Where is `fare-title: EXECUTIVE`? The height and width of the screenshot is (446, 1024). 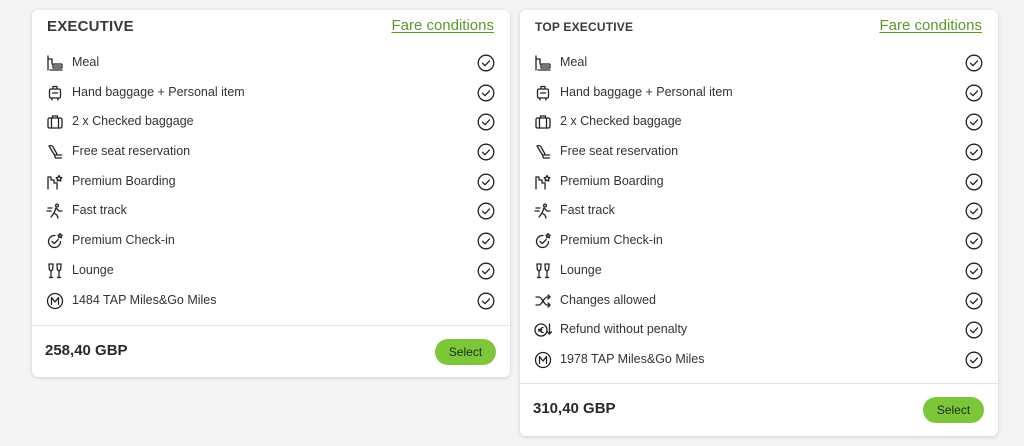
fare-title: EXECUTIVE is located at coordinates (90, 26).